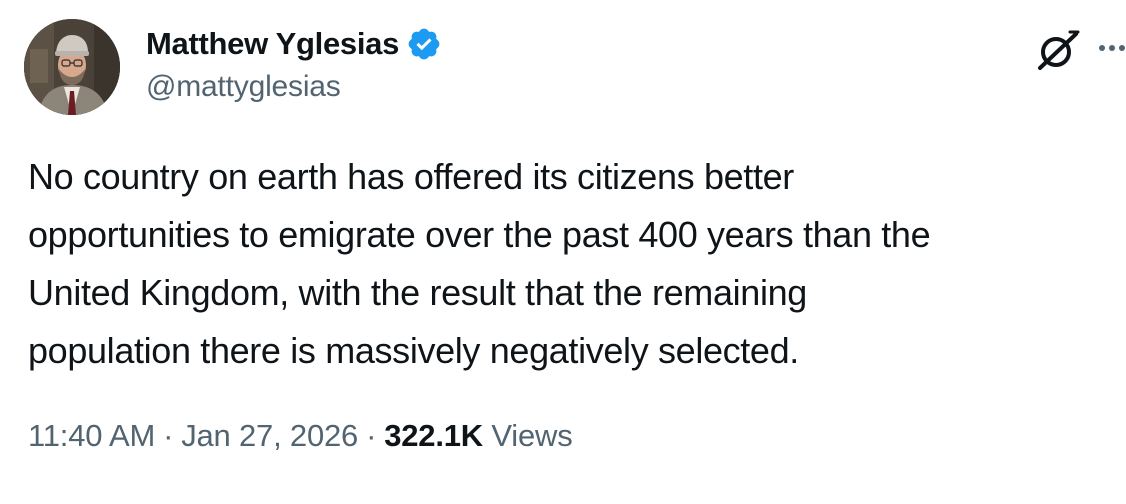 The height and width of the screenshot is (504, 1126). I want to click on name-row: Matthew Yglesias, so click(294, 44).